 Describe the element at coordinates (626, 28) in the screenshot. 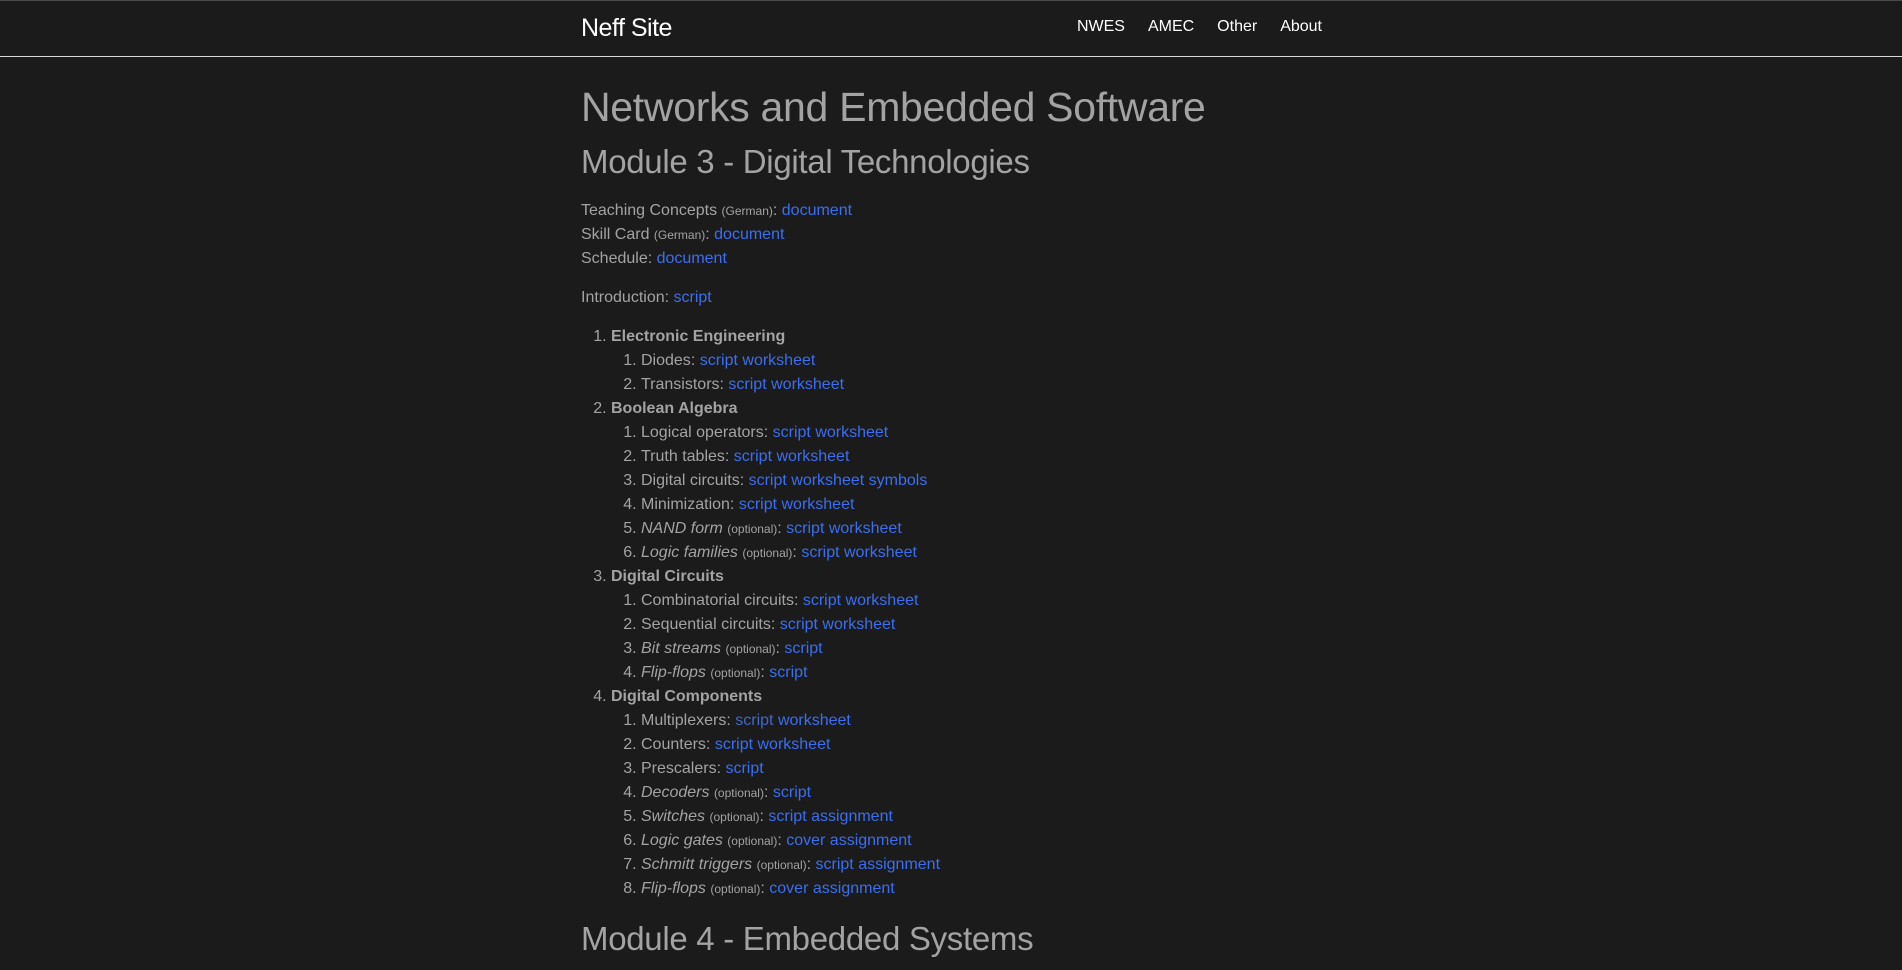

I see `brand-link: Neff Site` at that location.